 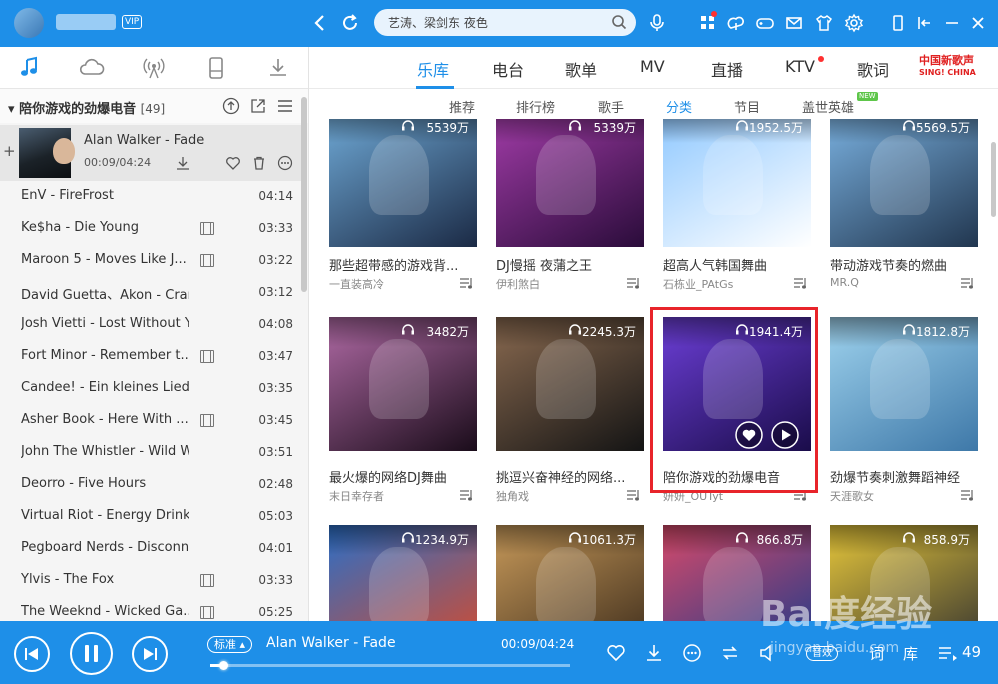 What do you see at coordinates (737, 183) in the screenshot?
I see `playlist-cover: 1952.5万` at bounding box center [737, 183].